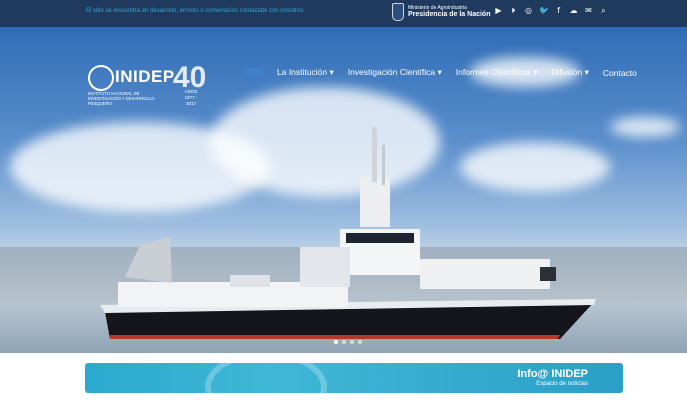 Image resolution: width=687 pixels, height=412 pixels. What do you see at coordinates (552, 374) in the screenshot?
I see `banner-title: Info@ INIDEP` at bounding box center [552, 374].